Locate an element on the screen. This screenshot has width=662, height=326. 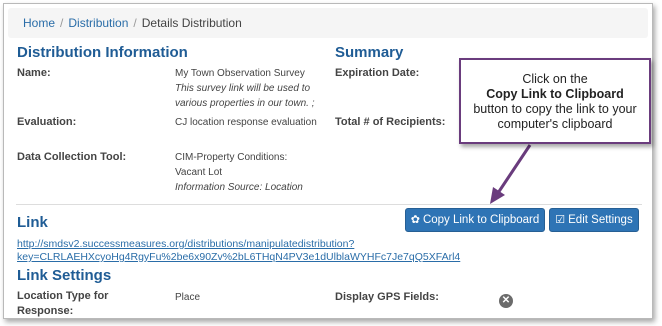
name-value-title: My Town Observation Survey is located at coordinates (240, 73).